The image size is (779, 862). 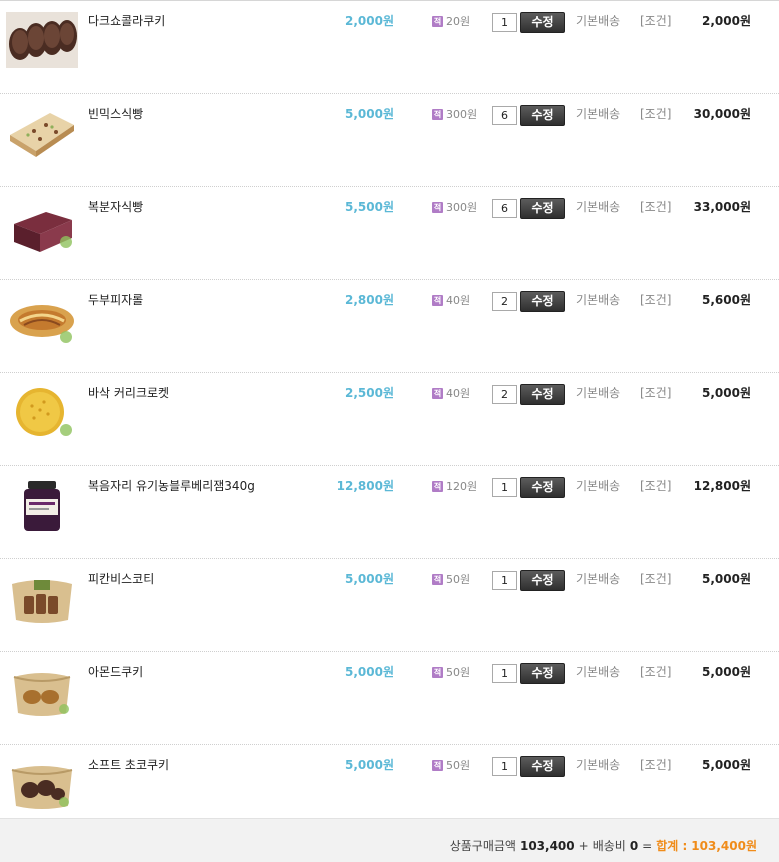 What do you see at coordinates (128, 392) in the screenshot?
I see `product-name: 바삭 커리크로켓` at bounding box center [128, 392].